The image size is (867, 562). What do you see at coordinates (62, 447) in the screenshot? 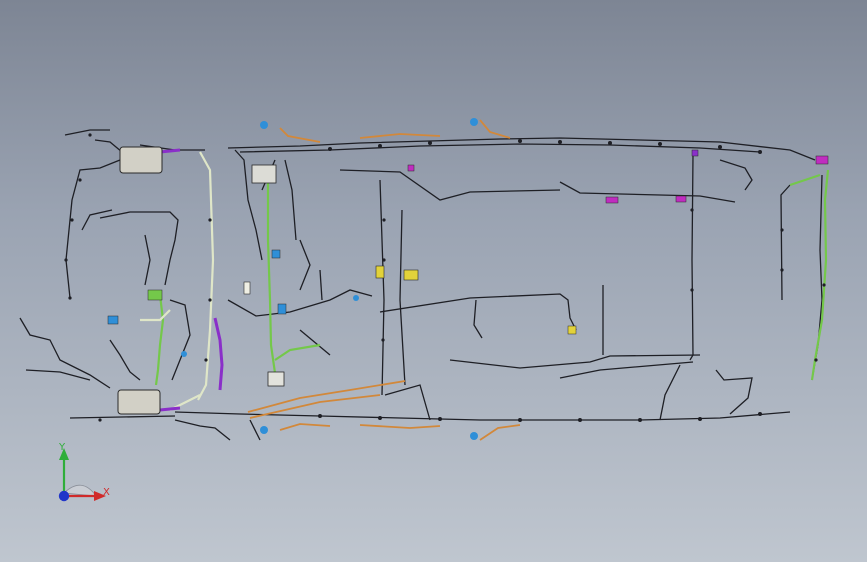
I see `y-axis-label: Y` at bounding box center [62, 447].